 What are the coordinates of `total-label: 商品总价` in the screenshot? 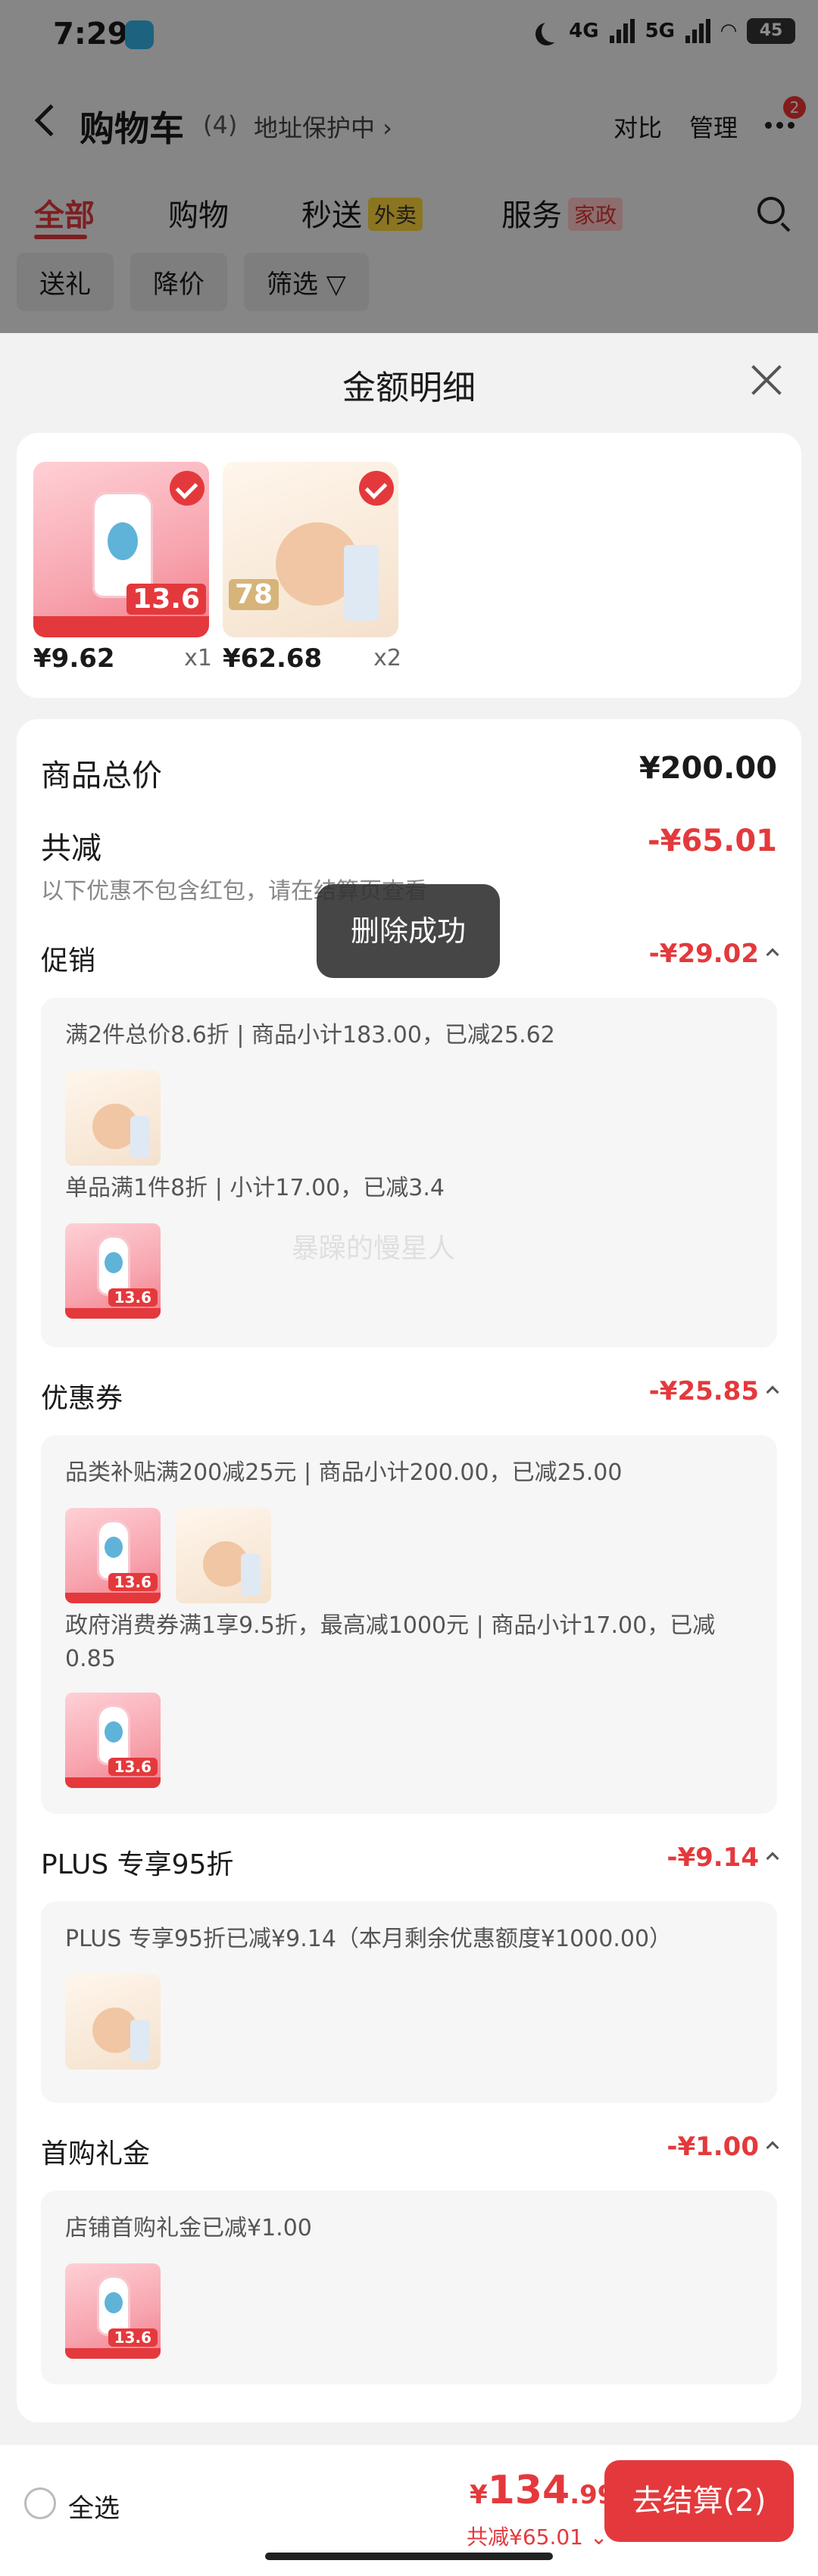 It's located at (102, 775).